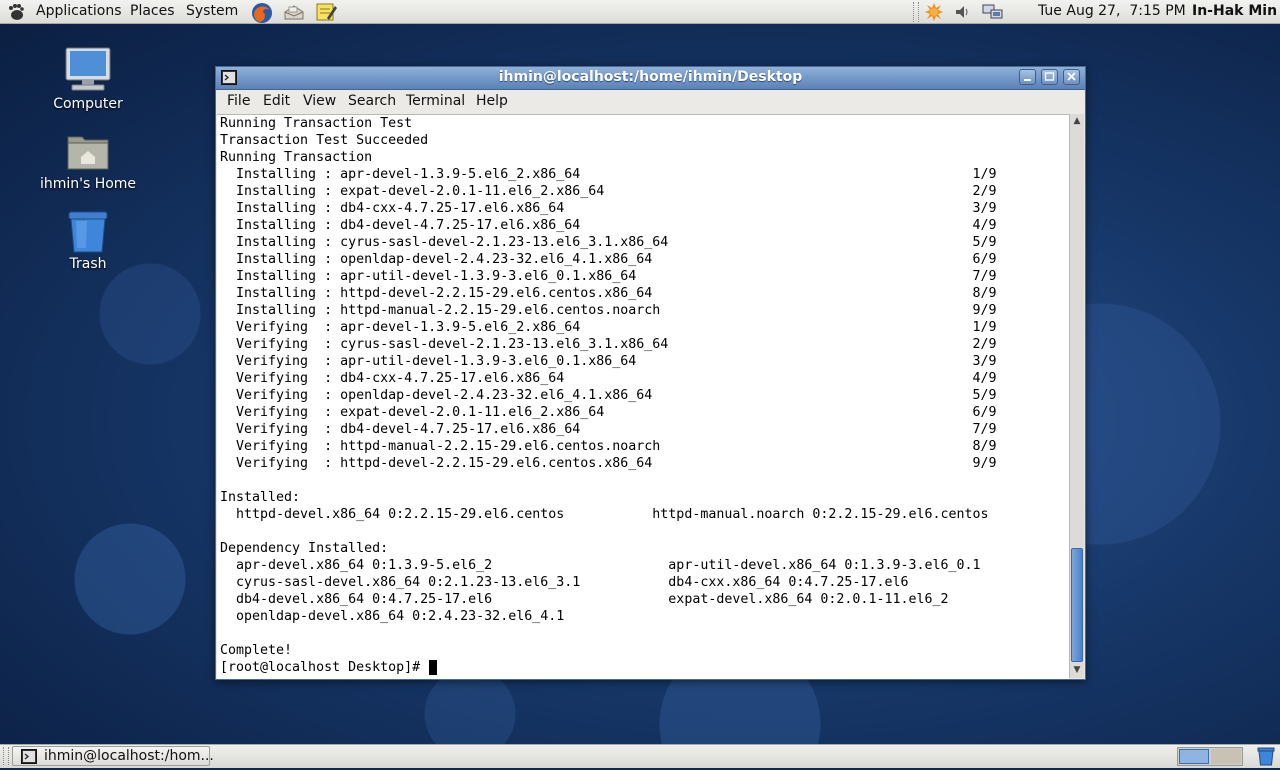 This screenshot has height=770, width=1280. I want to click on volume-icon, so click(963, 12).